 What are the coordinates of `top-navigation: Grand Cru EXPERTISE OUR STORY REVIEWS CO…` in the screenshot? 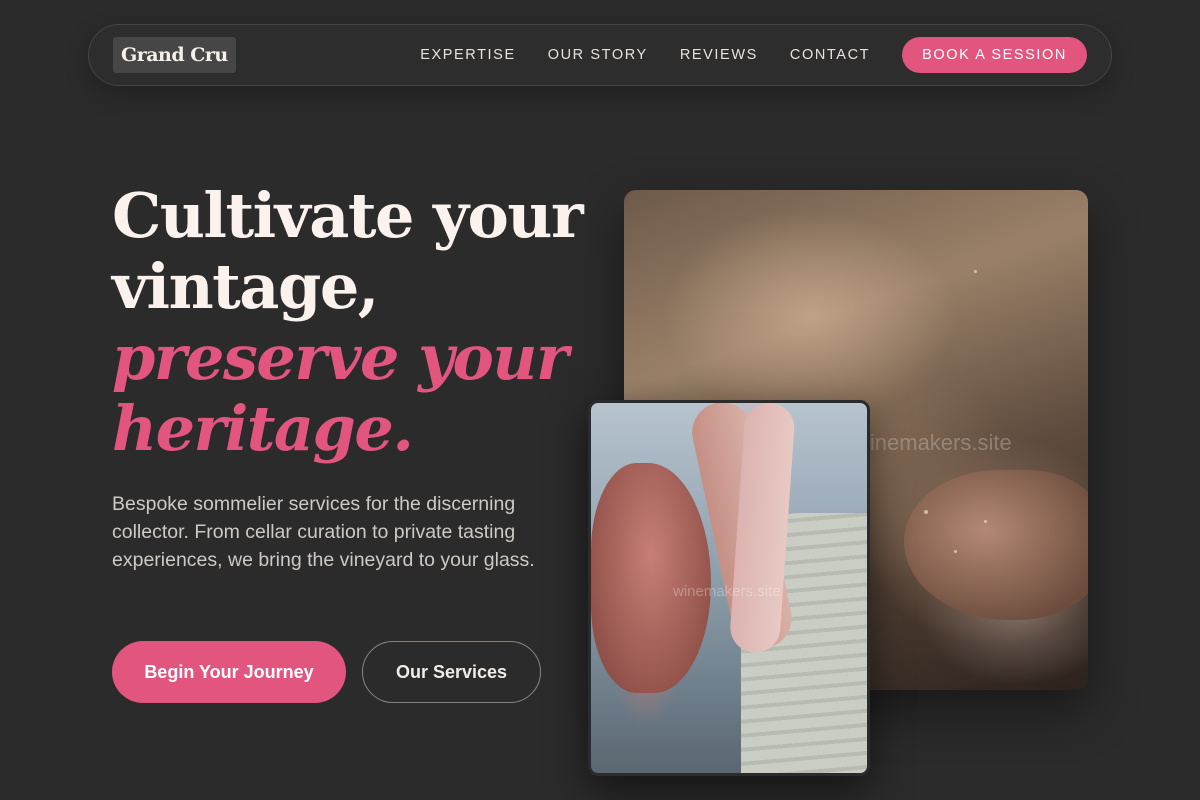 It's located at (600, 55).